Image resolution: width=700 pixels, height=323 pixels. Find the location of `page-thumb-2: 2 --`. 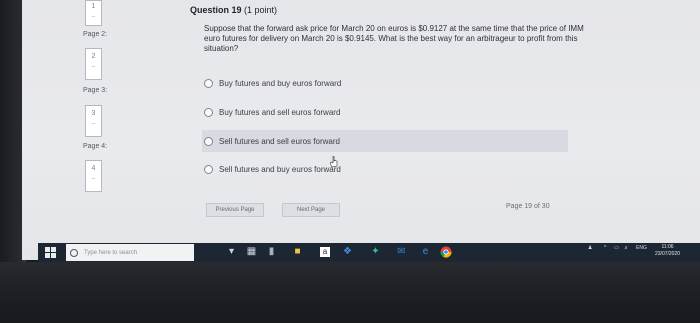

page-thumb-2: 2 -- is located at coordinates (93, 64).